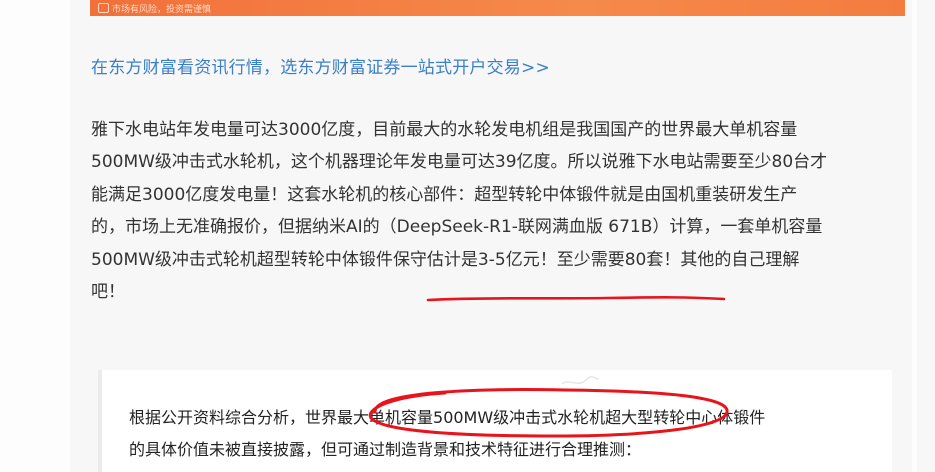 The width and height of the screenshot is (935, 472). I want to click on ad-disclaimer-text: 市场有风险，投资需谨慎, so click(162, 10).